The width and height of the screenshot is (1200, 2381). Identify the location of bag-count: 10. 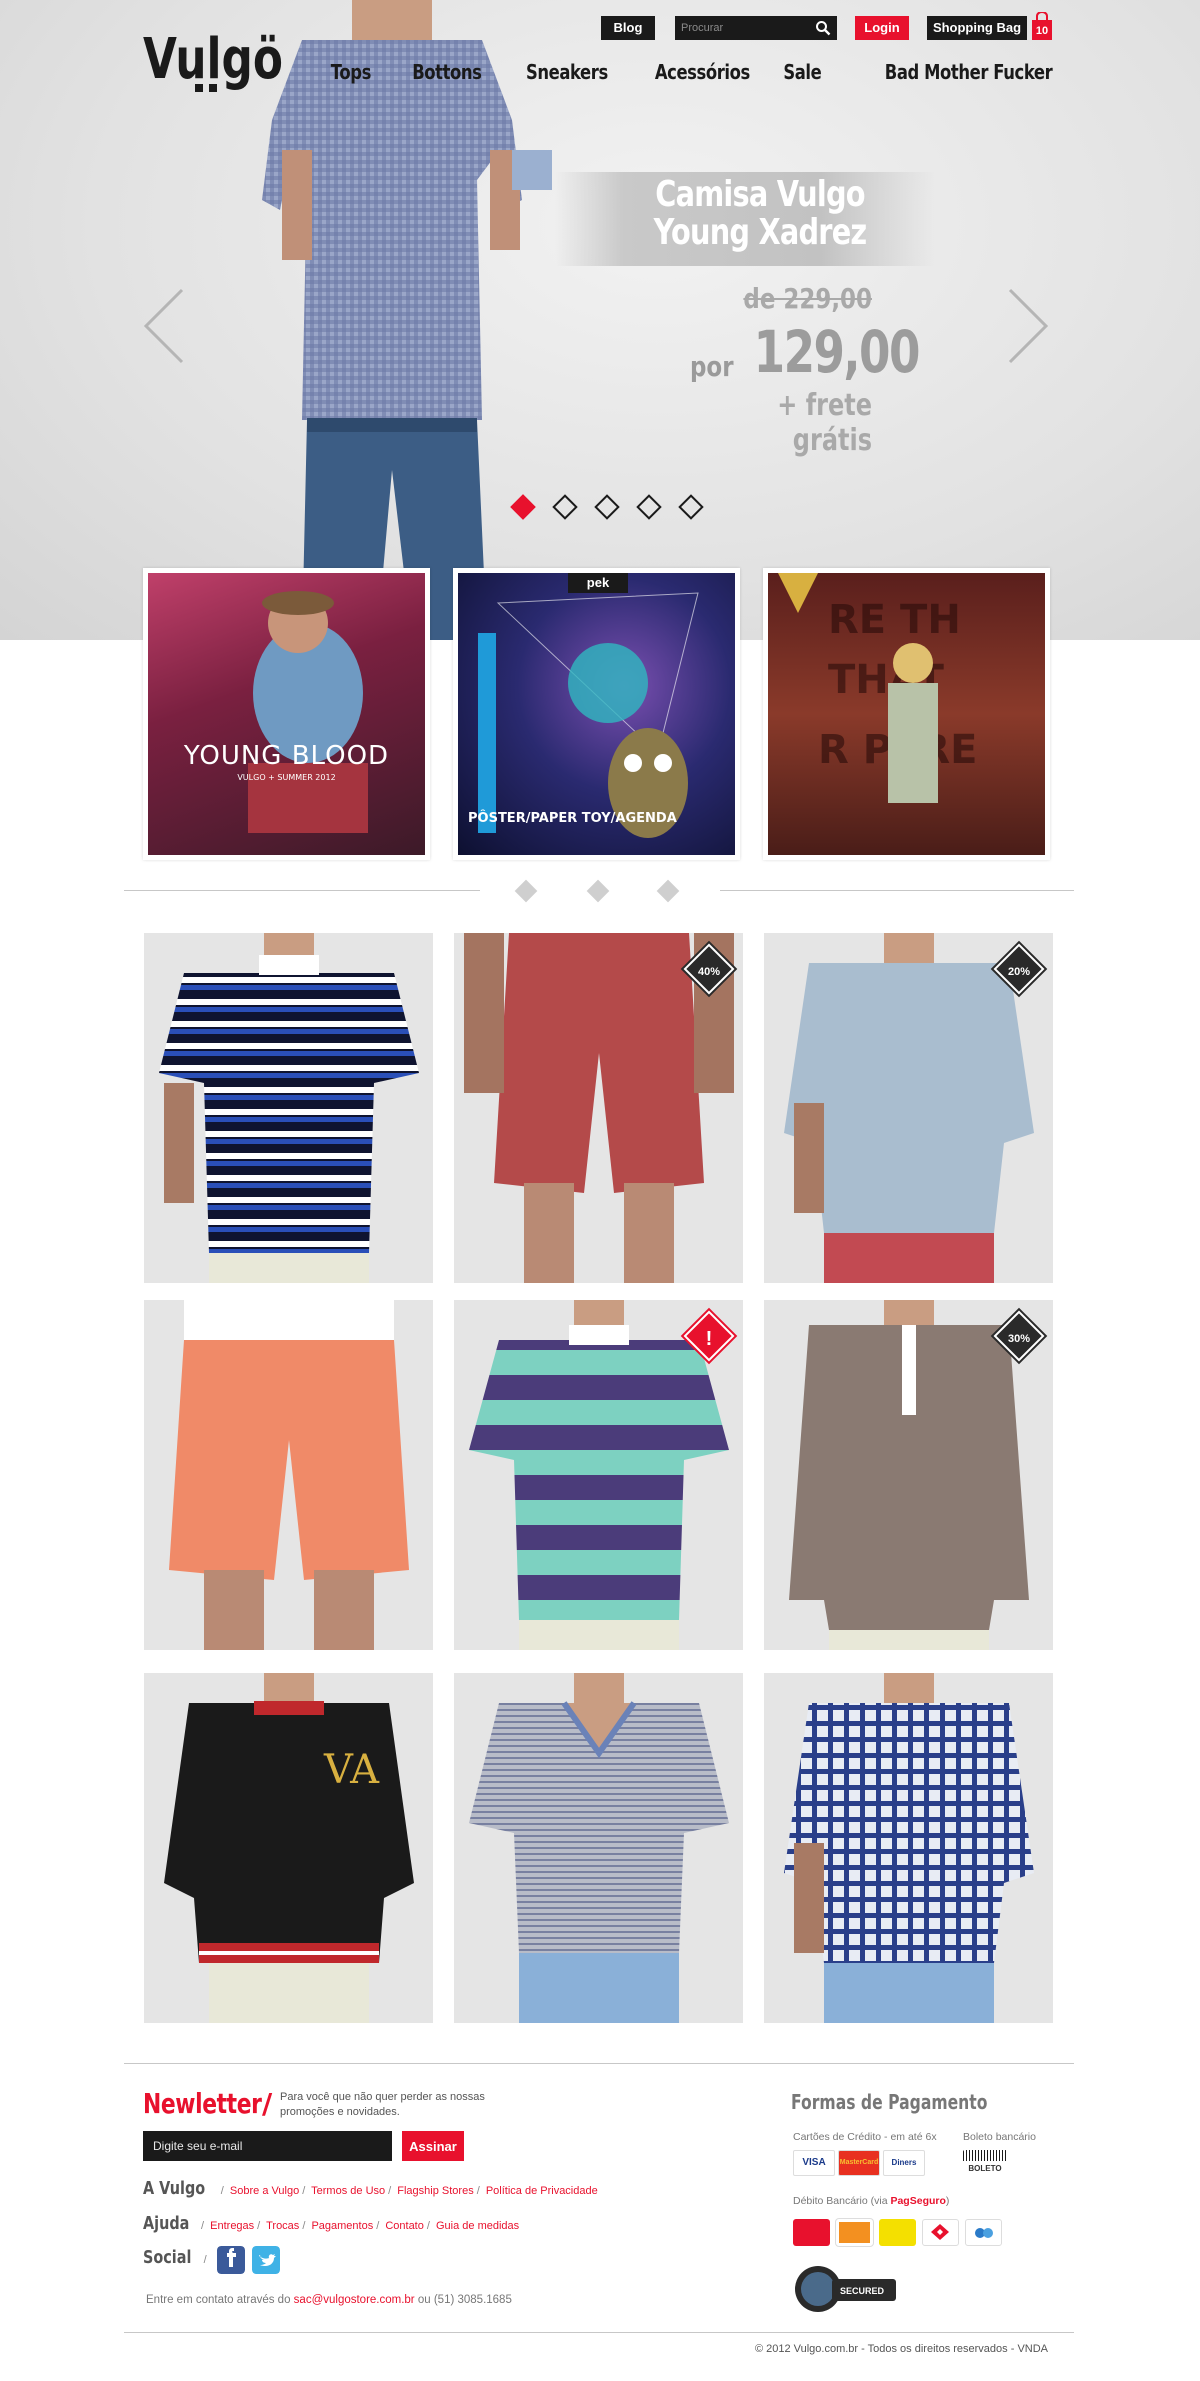
(1042, 31).